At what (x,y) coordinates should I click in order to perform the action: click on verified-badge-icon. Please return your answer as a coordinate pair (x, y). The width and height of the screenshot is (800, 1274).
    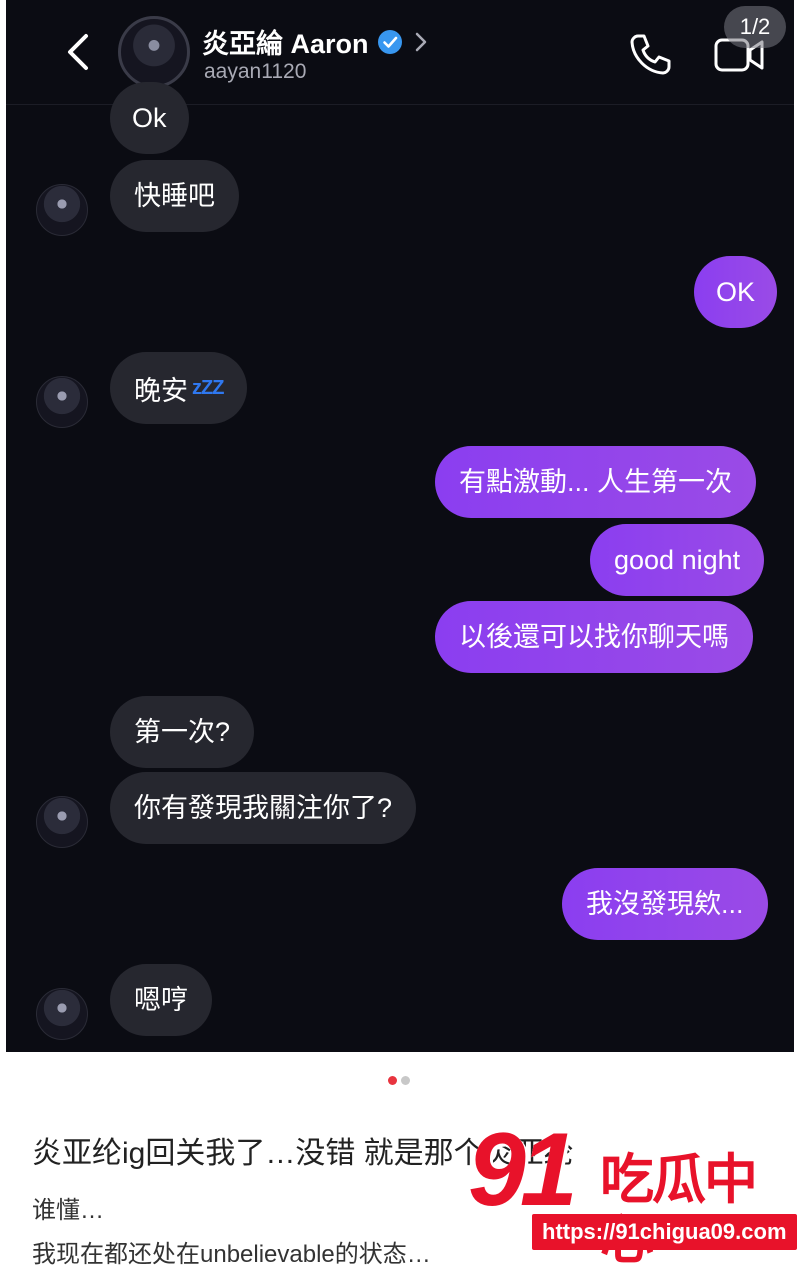
    Looking at the image, I should click on (389, 41).